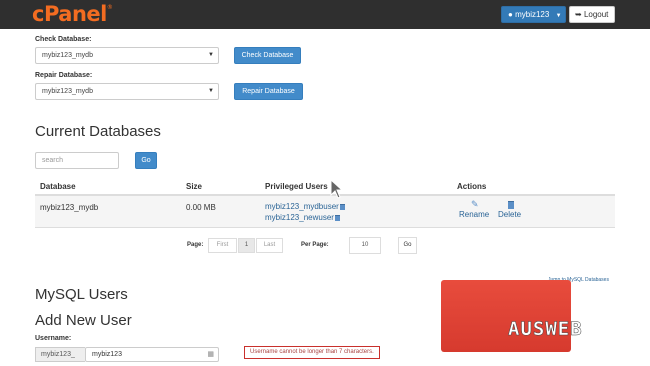  Describe the element at coordinates (60, 354) in the screenshot. I see `username-prefix: mybiz123_` at that location.